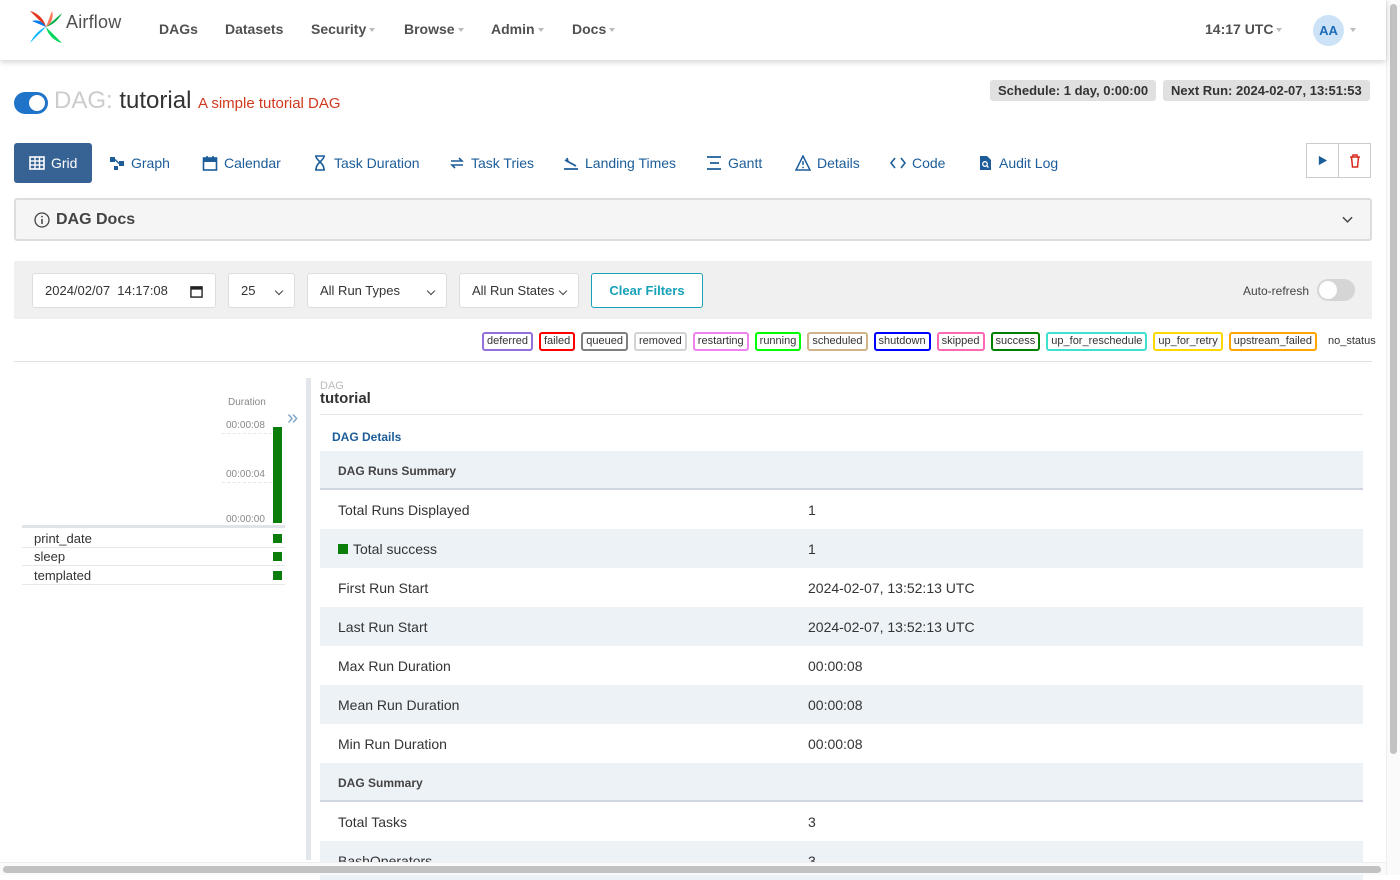  I want to click on dag-run-duration-bar, so click(277, 475).